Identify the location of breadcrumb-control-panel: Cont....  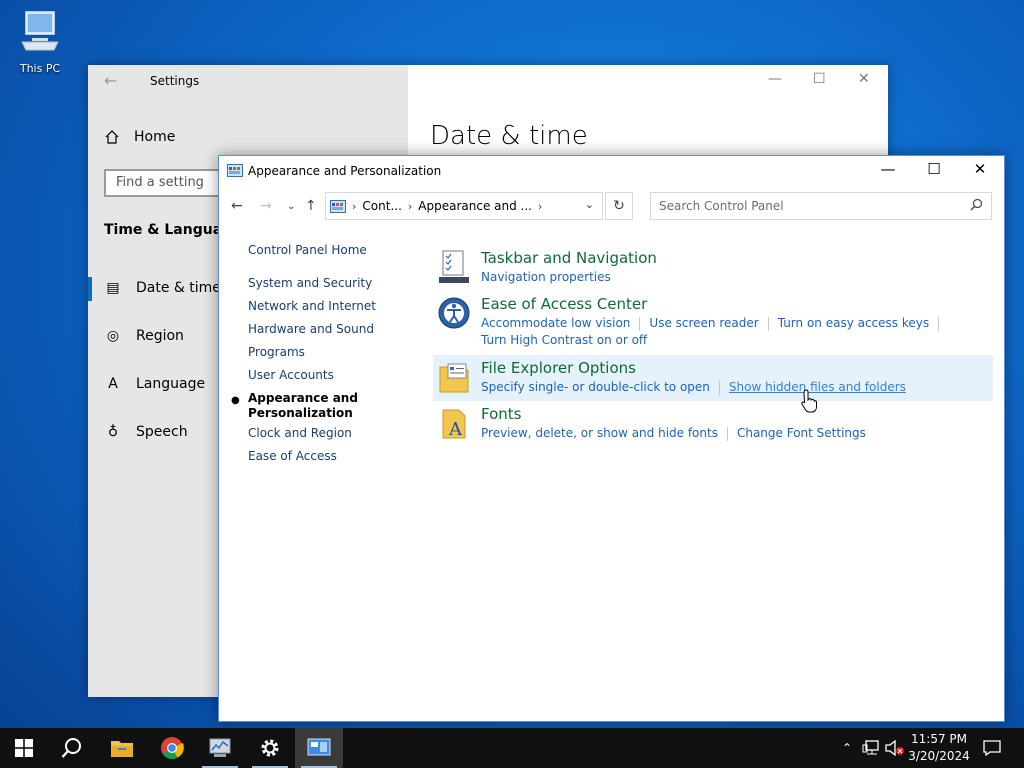
(381, 206).